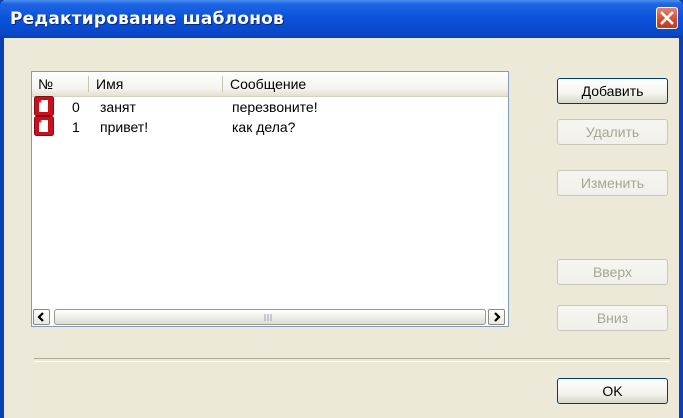  I want to click on row-name: привет!, so click(124, 127).